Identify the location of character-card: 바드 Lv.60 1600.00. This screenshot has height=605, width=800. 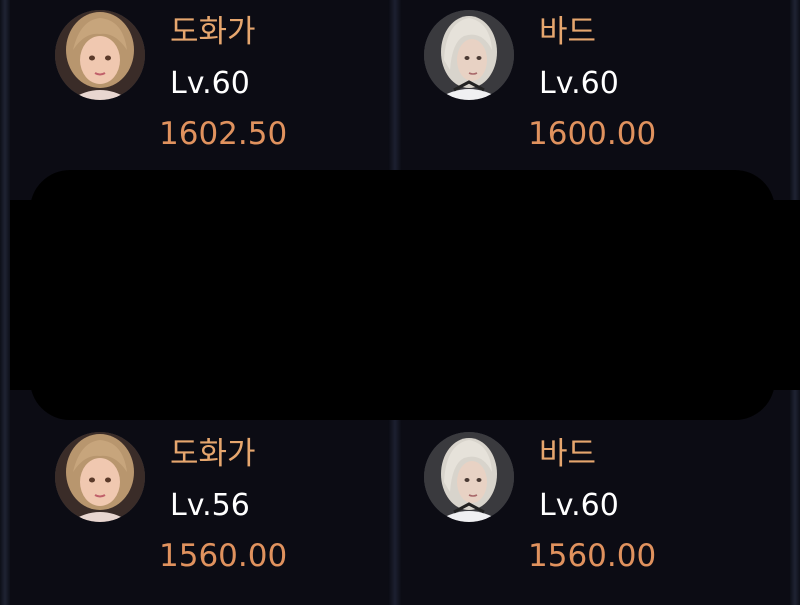
(574, 95).